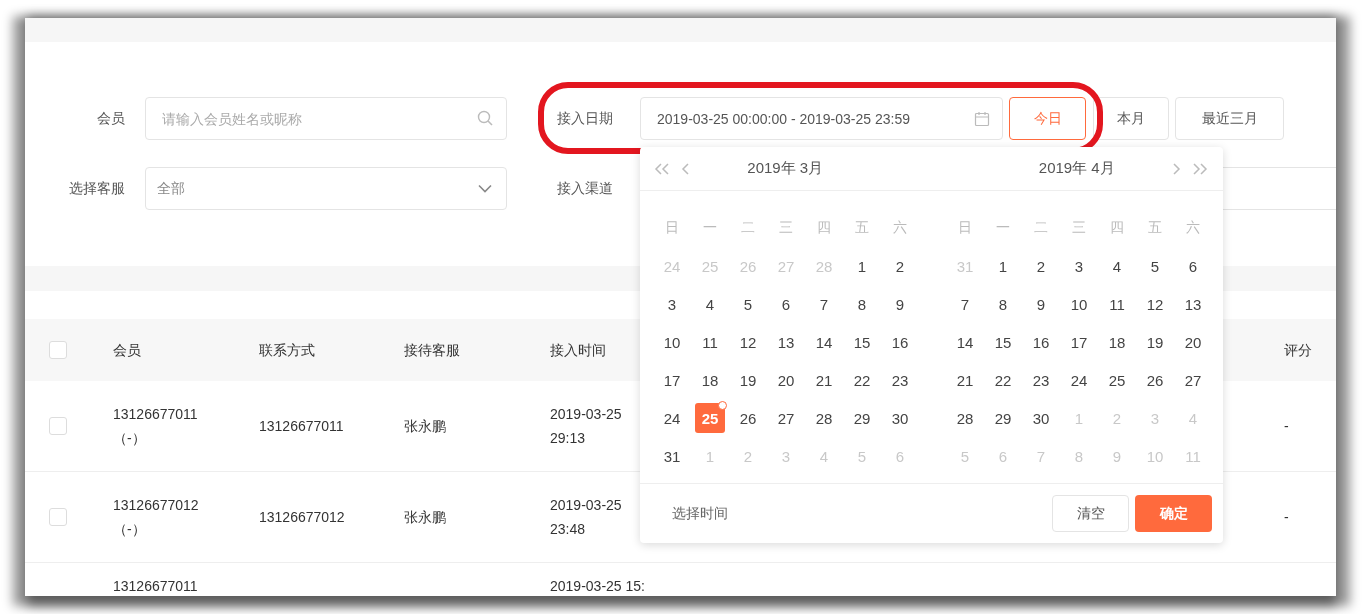 This screenshot has height=614, width=1363. What do you see at coordinates (485, 118) in the screenshot?
I see `search-icon` at bounding box center [485, 118].